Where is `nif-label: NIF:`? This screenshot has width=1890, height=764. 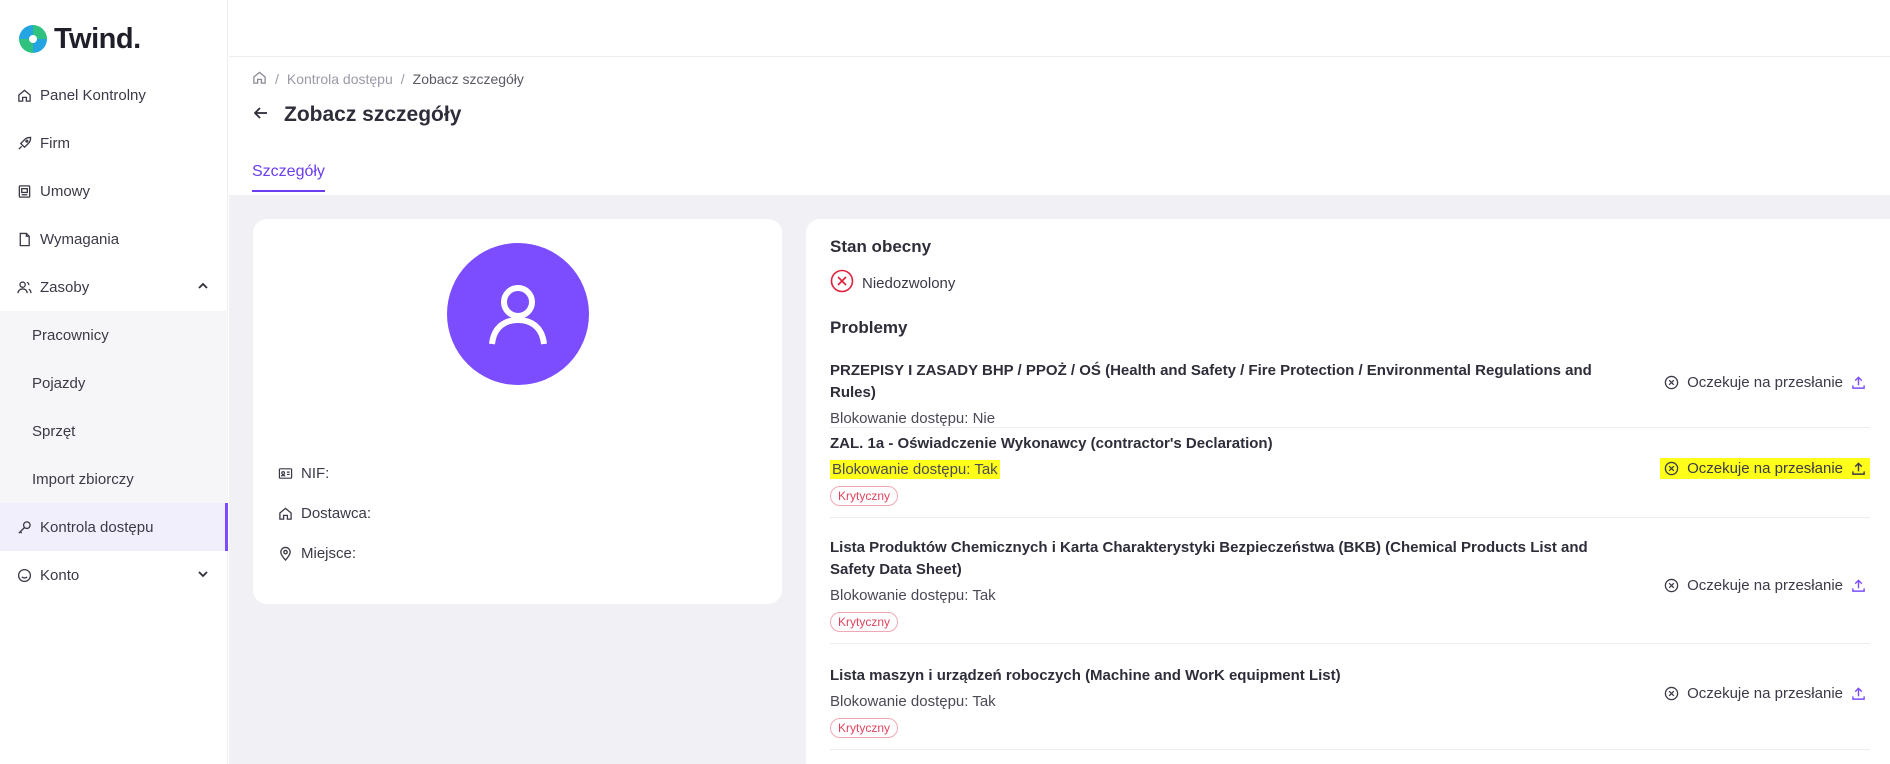
nif-label: NIF: is located at coordinates (315, 473).